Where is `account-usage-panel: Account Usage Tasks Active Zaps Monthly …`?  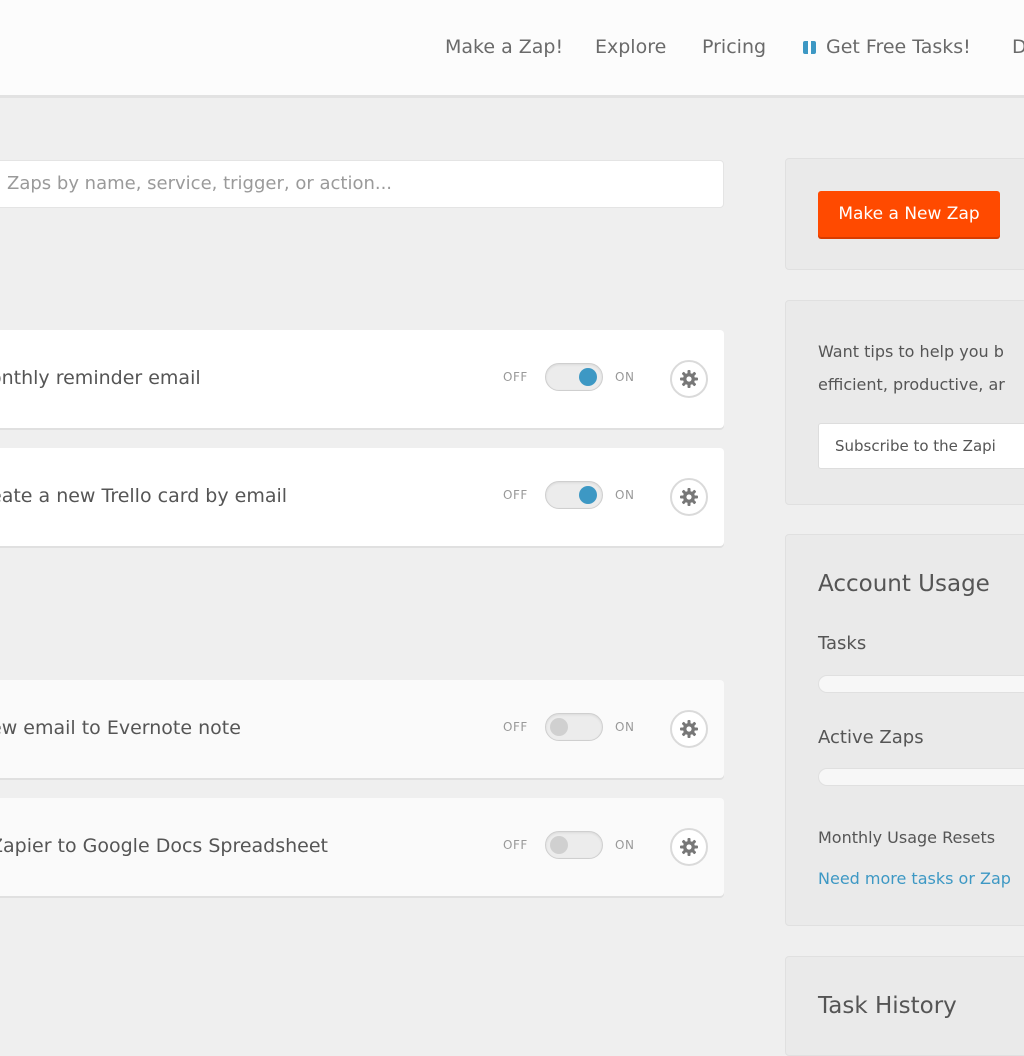 account-usage-panel: Account Usage Tasks Active Zaps Monthly … is located at coordinates (904, 730).